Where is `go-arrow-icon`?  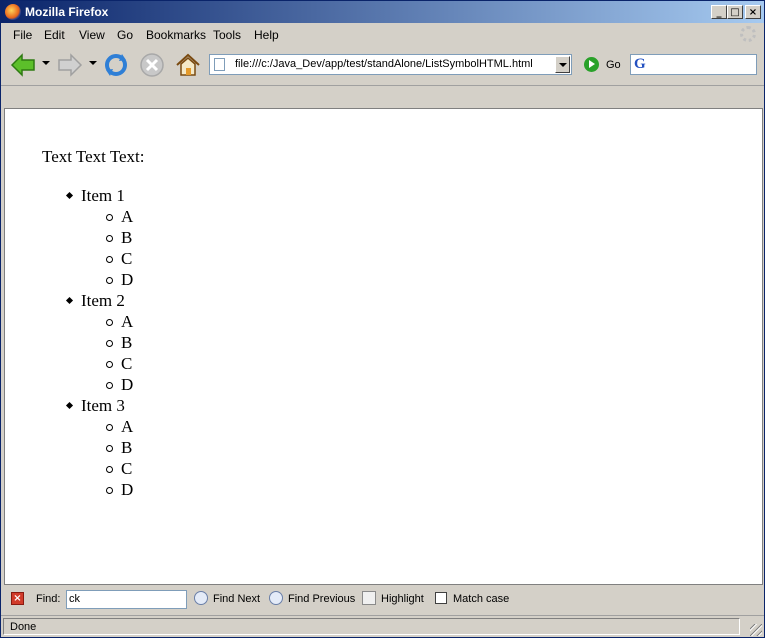
go-arrow-icon is located at coordinates (591, 64).